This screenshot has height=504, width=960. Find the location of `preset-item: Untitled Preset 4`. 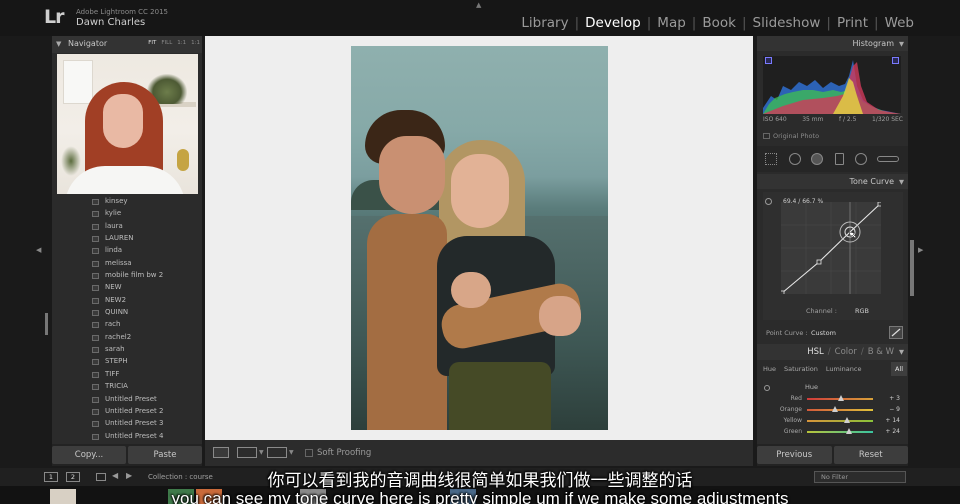

preset-item: Untitled Preset 4 is located at coordinates (127, 436).